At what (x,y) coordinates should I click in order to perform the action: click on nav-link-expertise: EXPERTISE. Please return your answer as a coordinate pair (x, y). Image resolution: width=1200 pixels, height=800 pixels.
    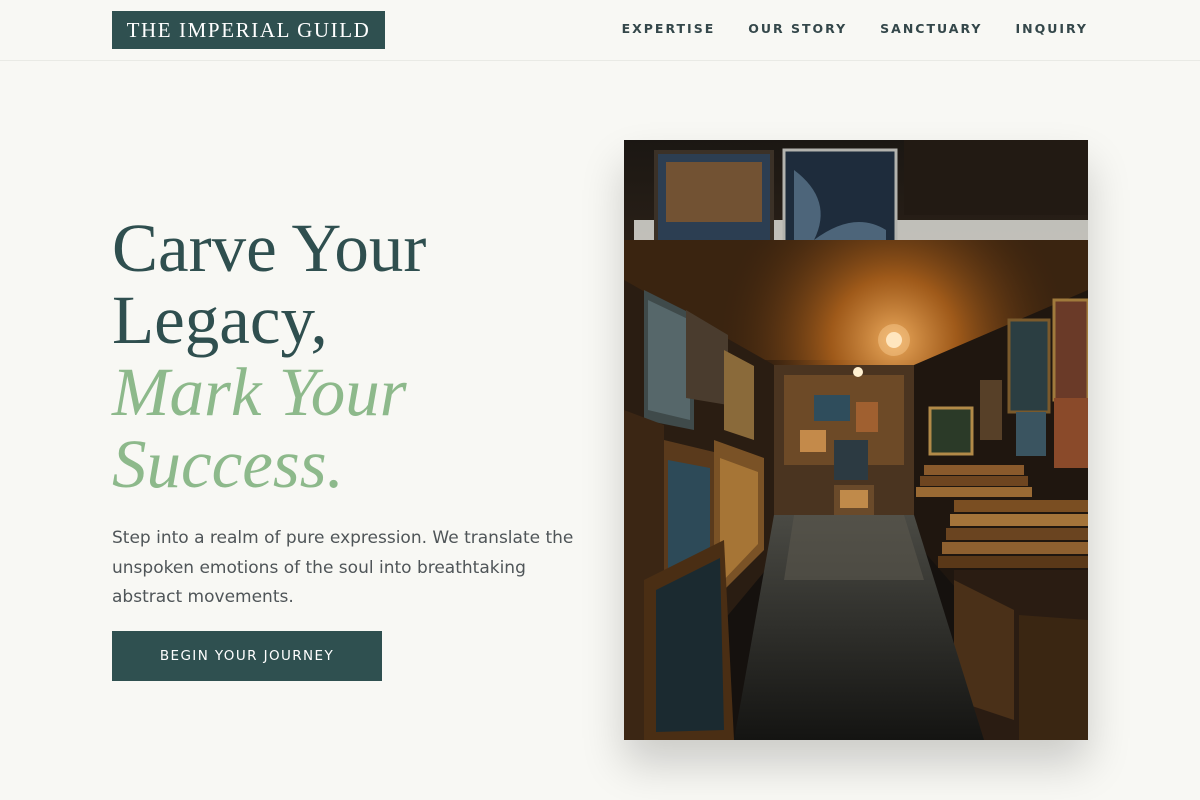
    Looking at the image, I should click on (669, 28).